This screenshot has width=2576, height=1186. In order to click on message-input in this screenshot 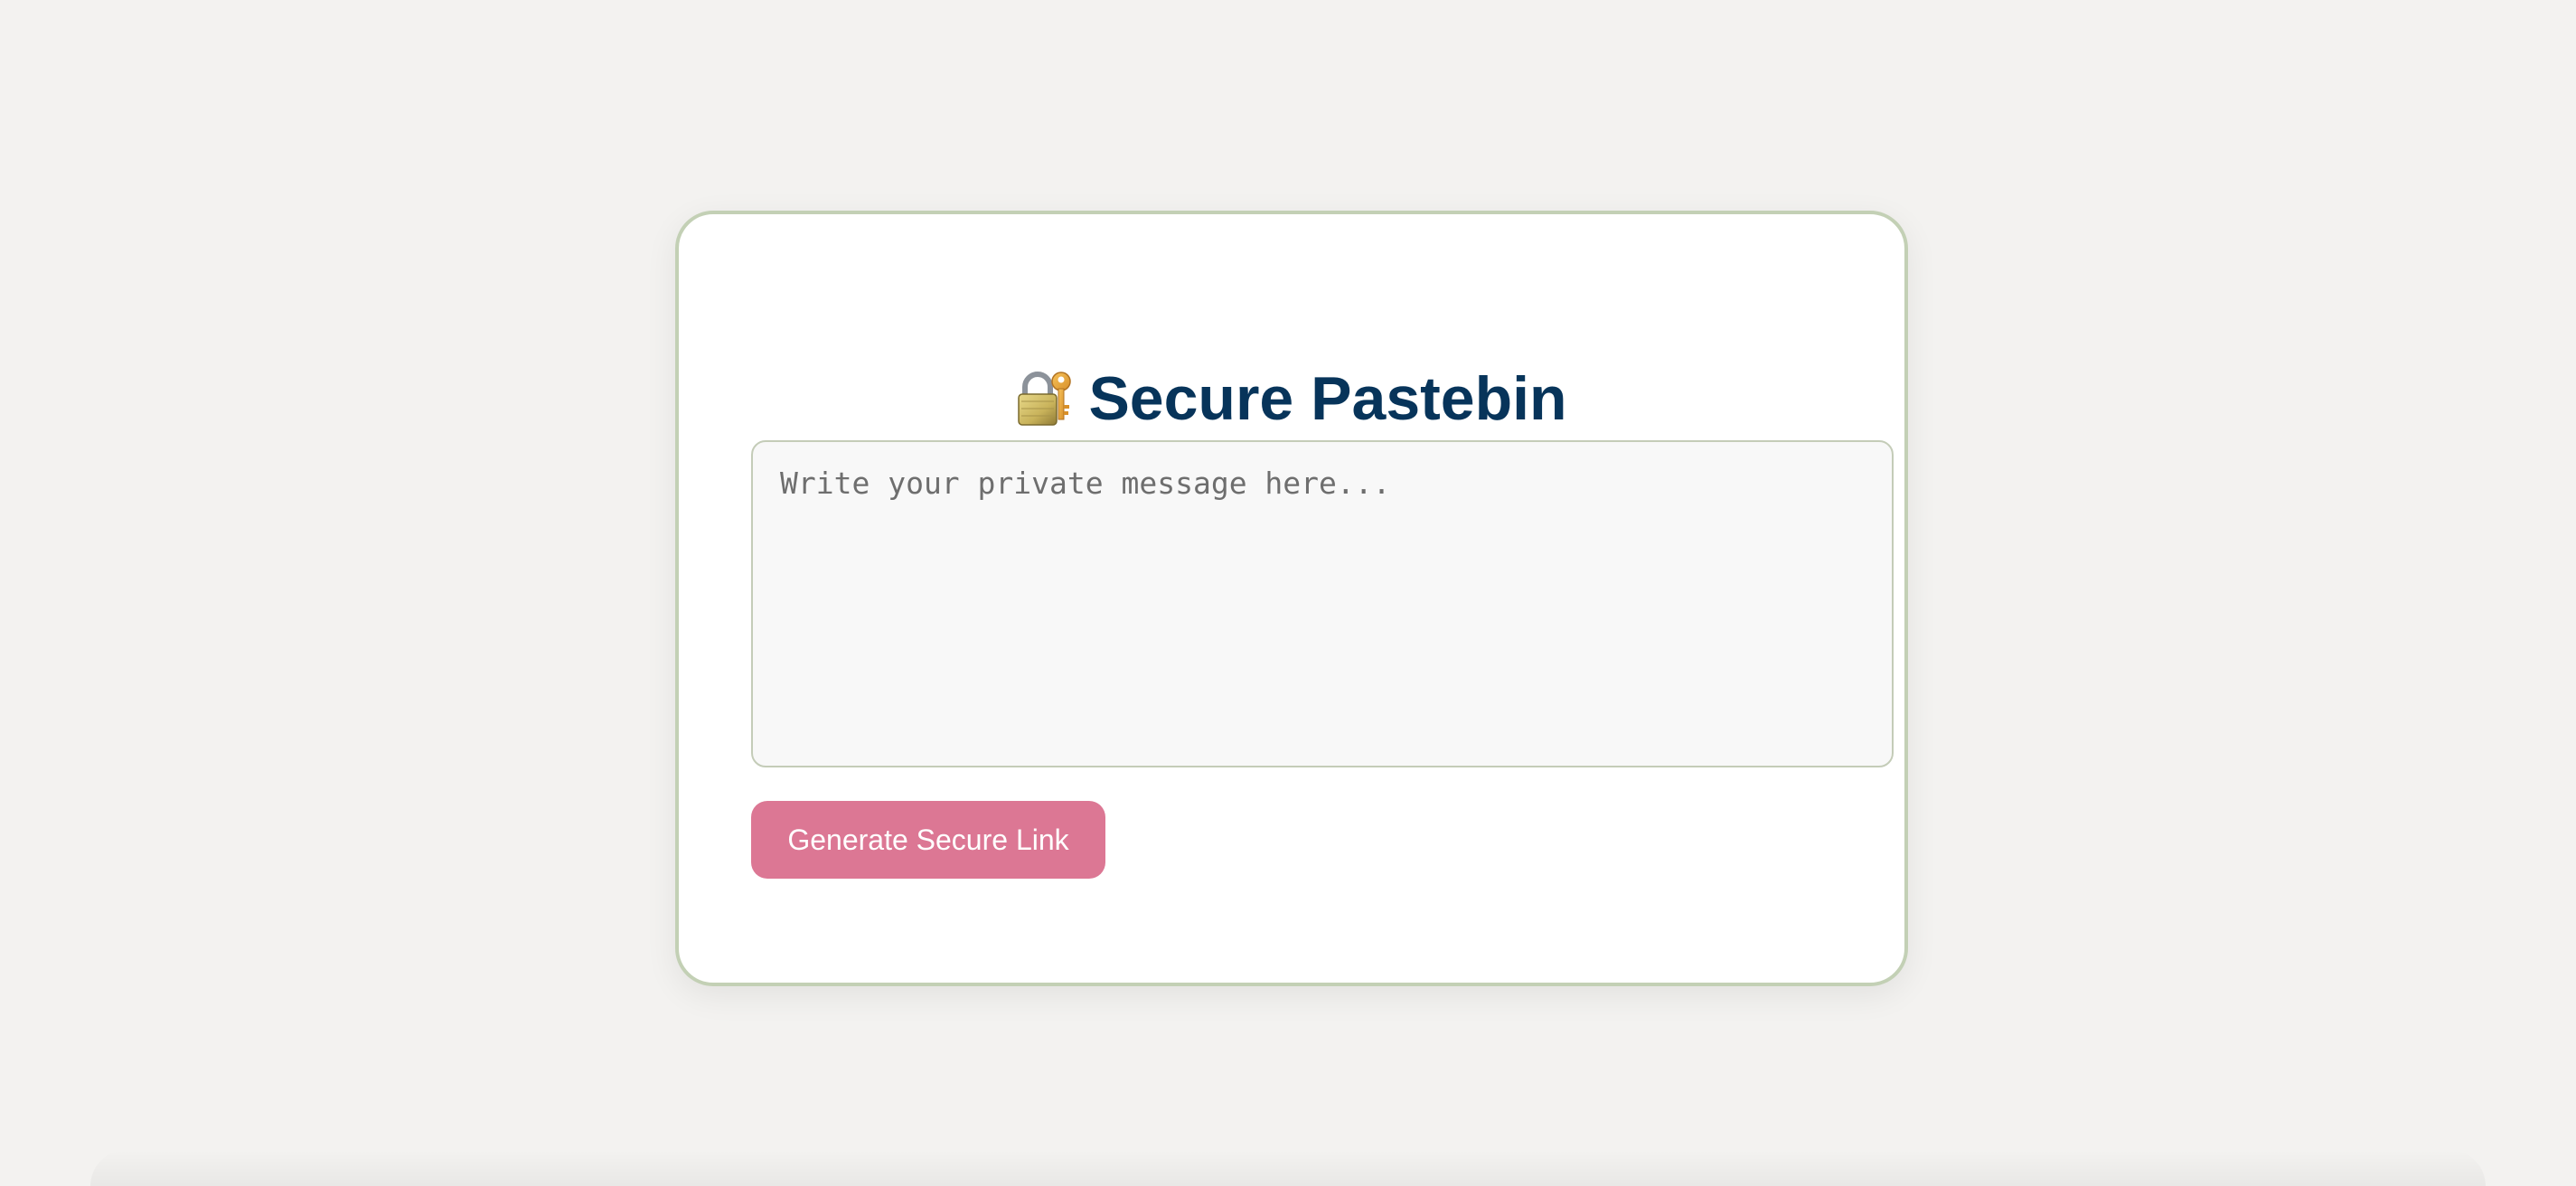, I will do `click(1322, 603)`.